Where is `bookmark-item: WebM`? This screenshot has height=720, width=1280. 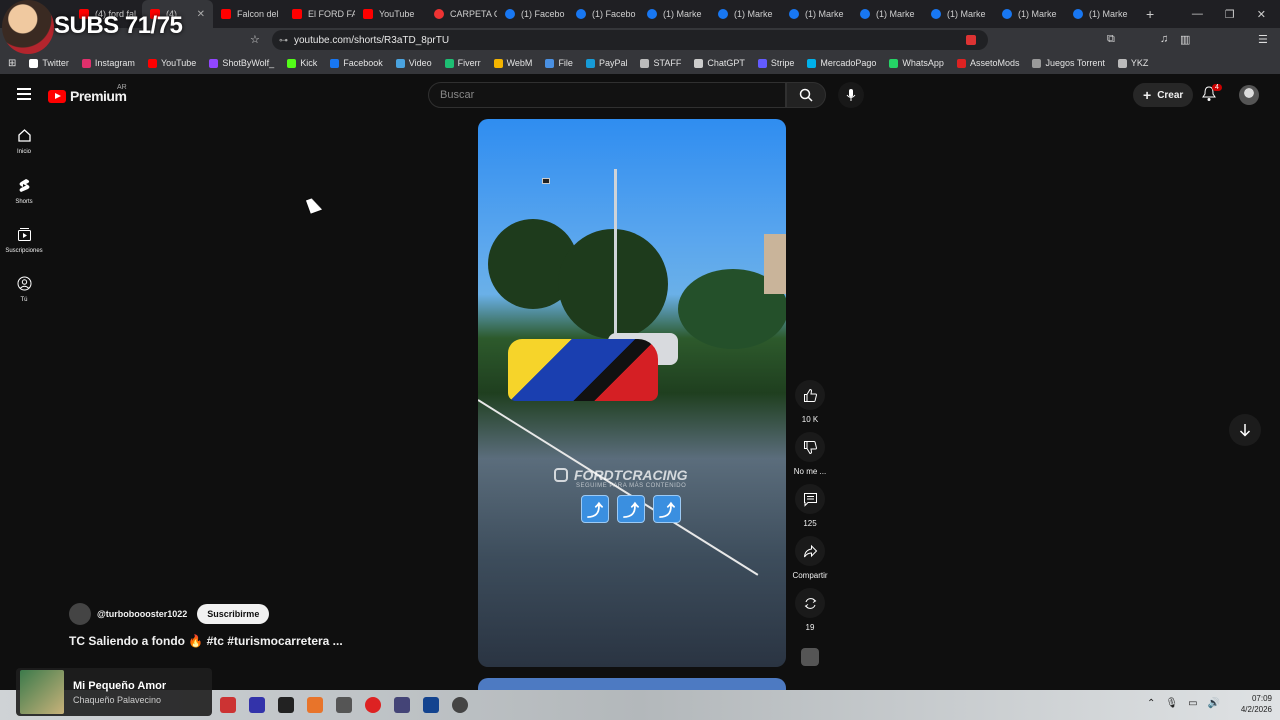
bookmark-item: WebM is located at coordinates (513, 63).